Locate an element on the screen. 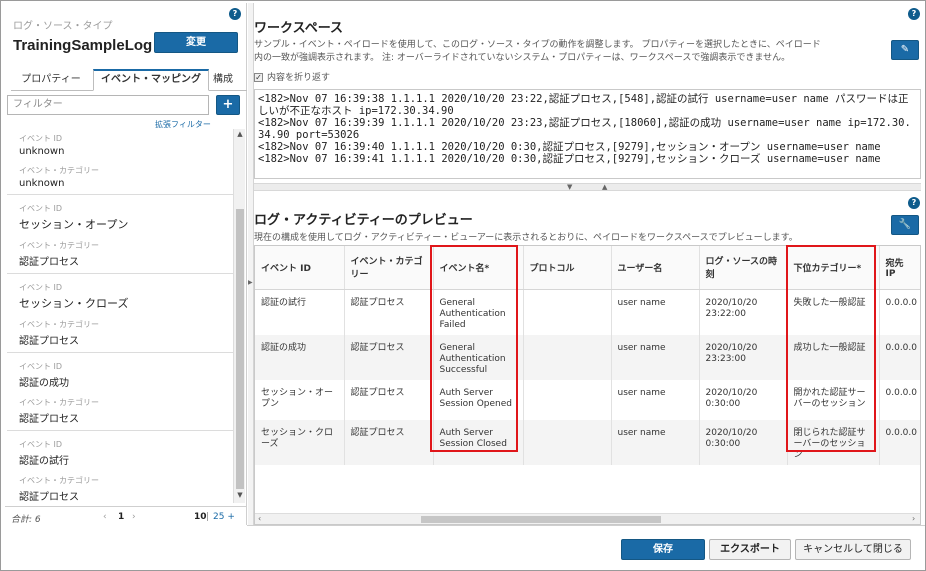  table-horizontal-scrollbar: ‹ › is located at coordinates (587, 518).